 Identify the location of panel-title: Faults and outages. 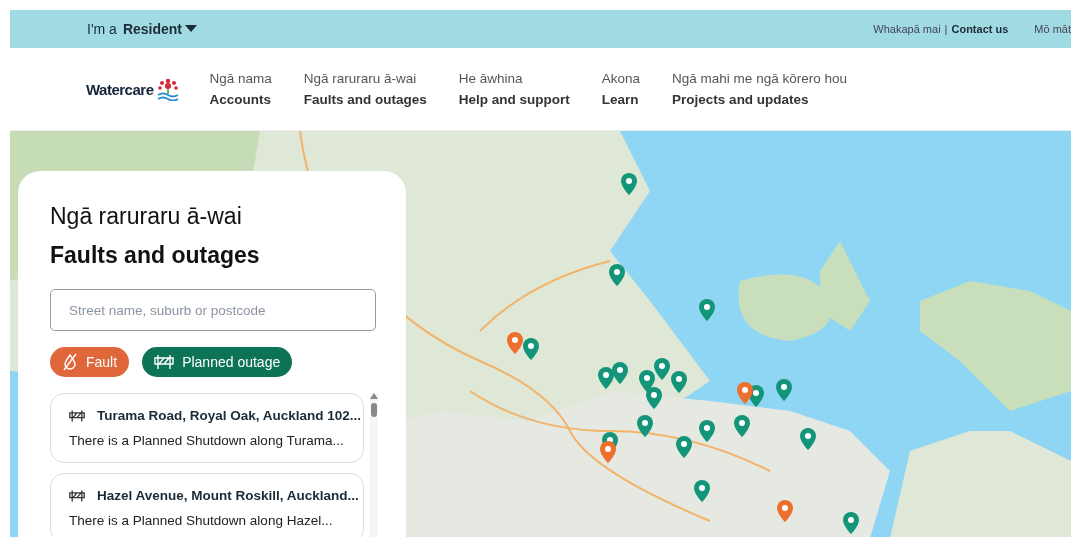
(155, 255).